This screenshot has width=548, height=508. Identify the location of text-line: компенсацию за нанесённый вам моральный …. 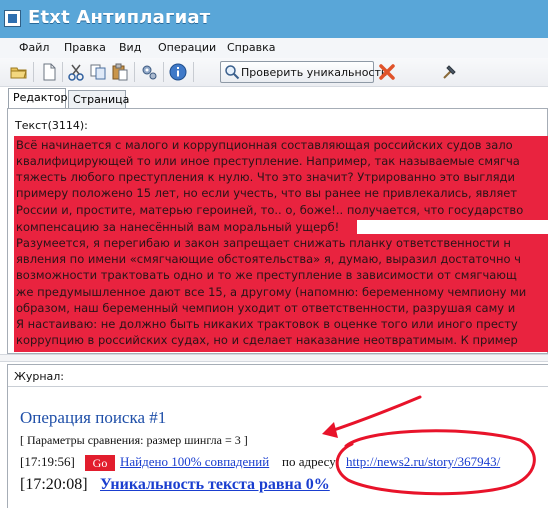
(178, 227).